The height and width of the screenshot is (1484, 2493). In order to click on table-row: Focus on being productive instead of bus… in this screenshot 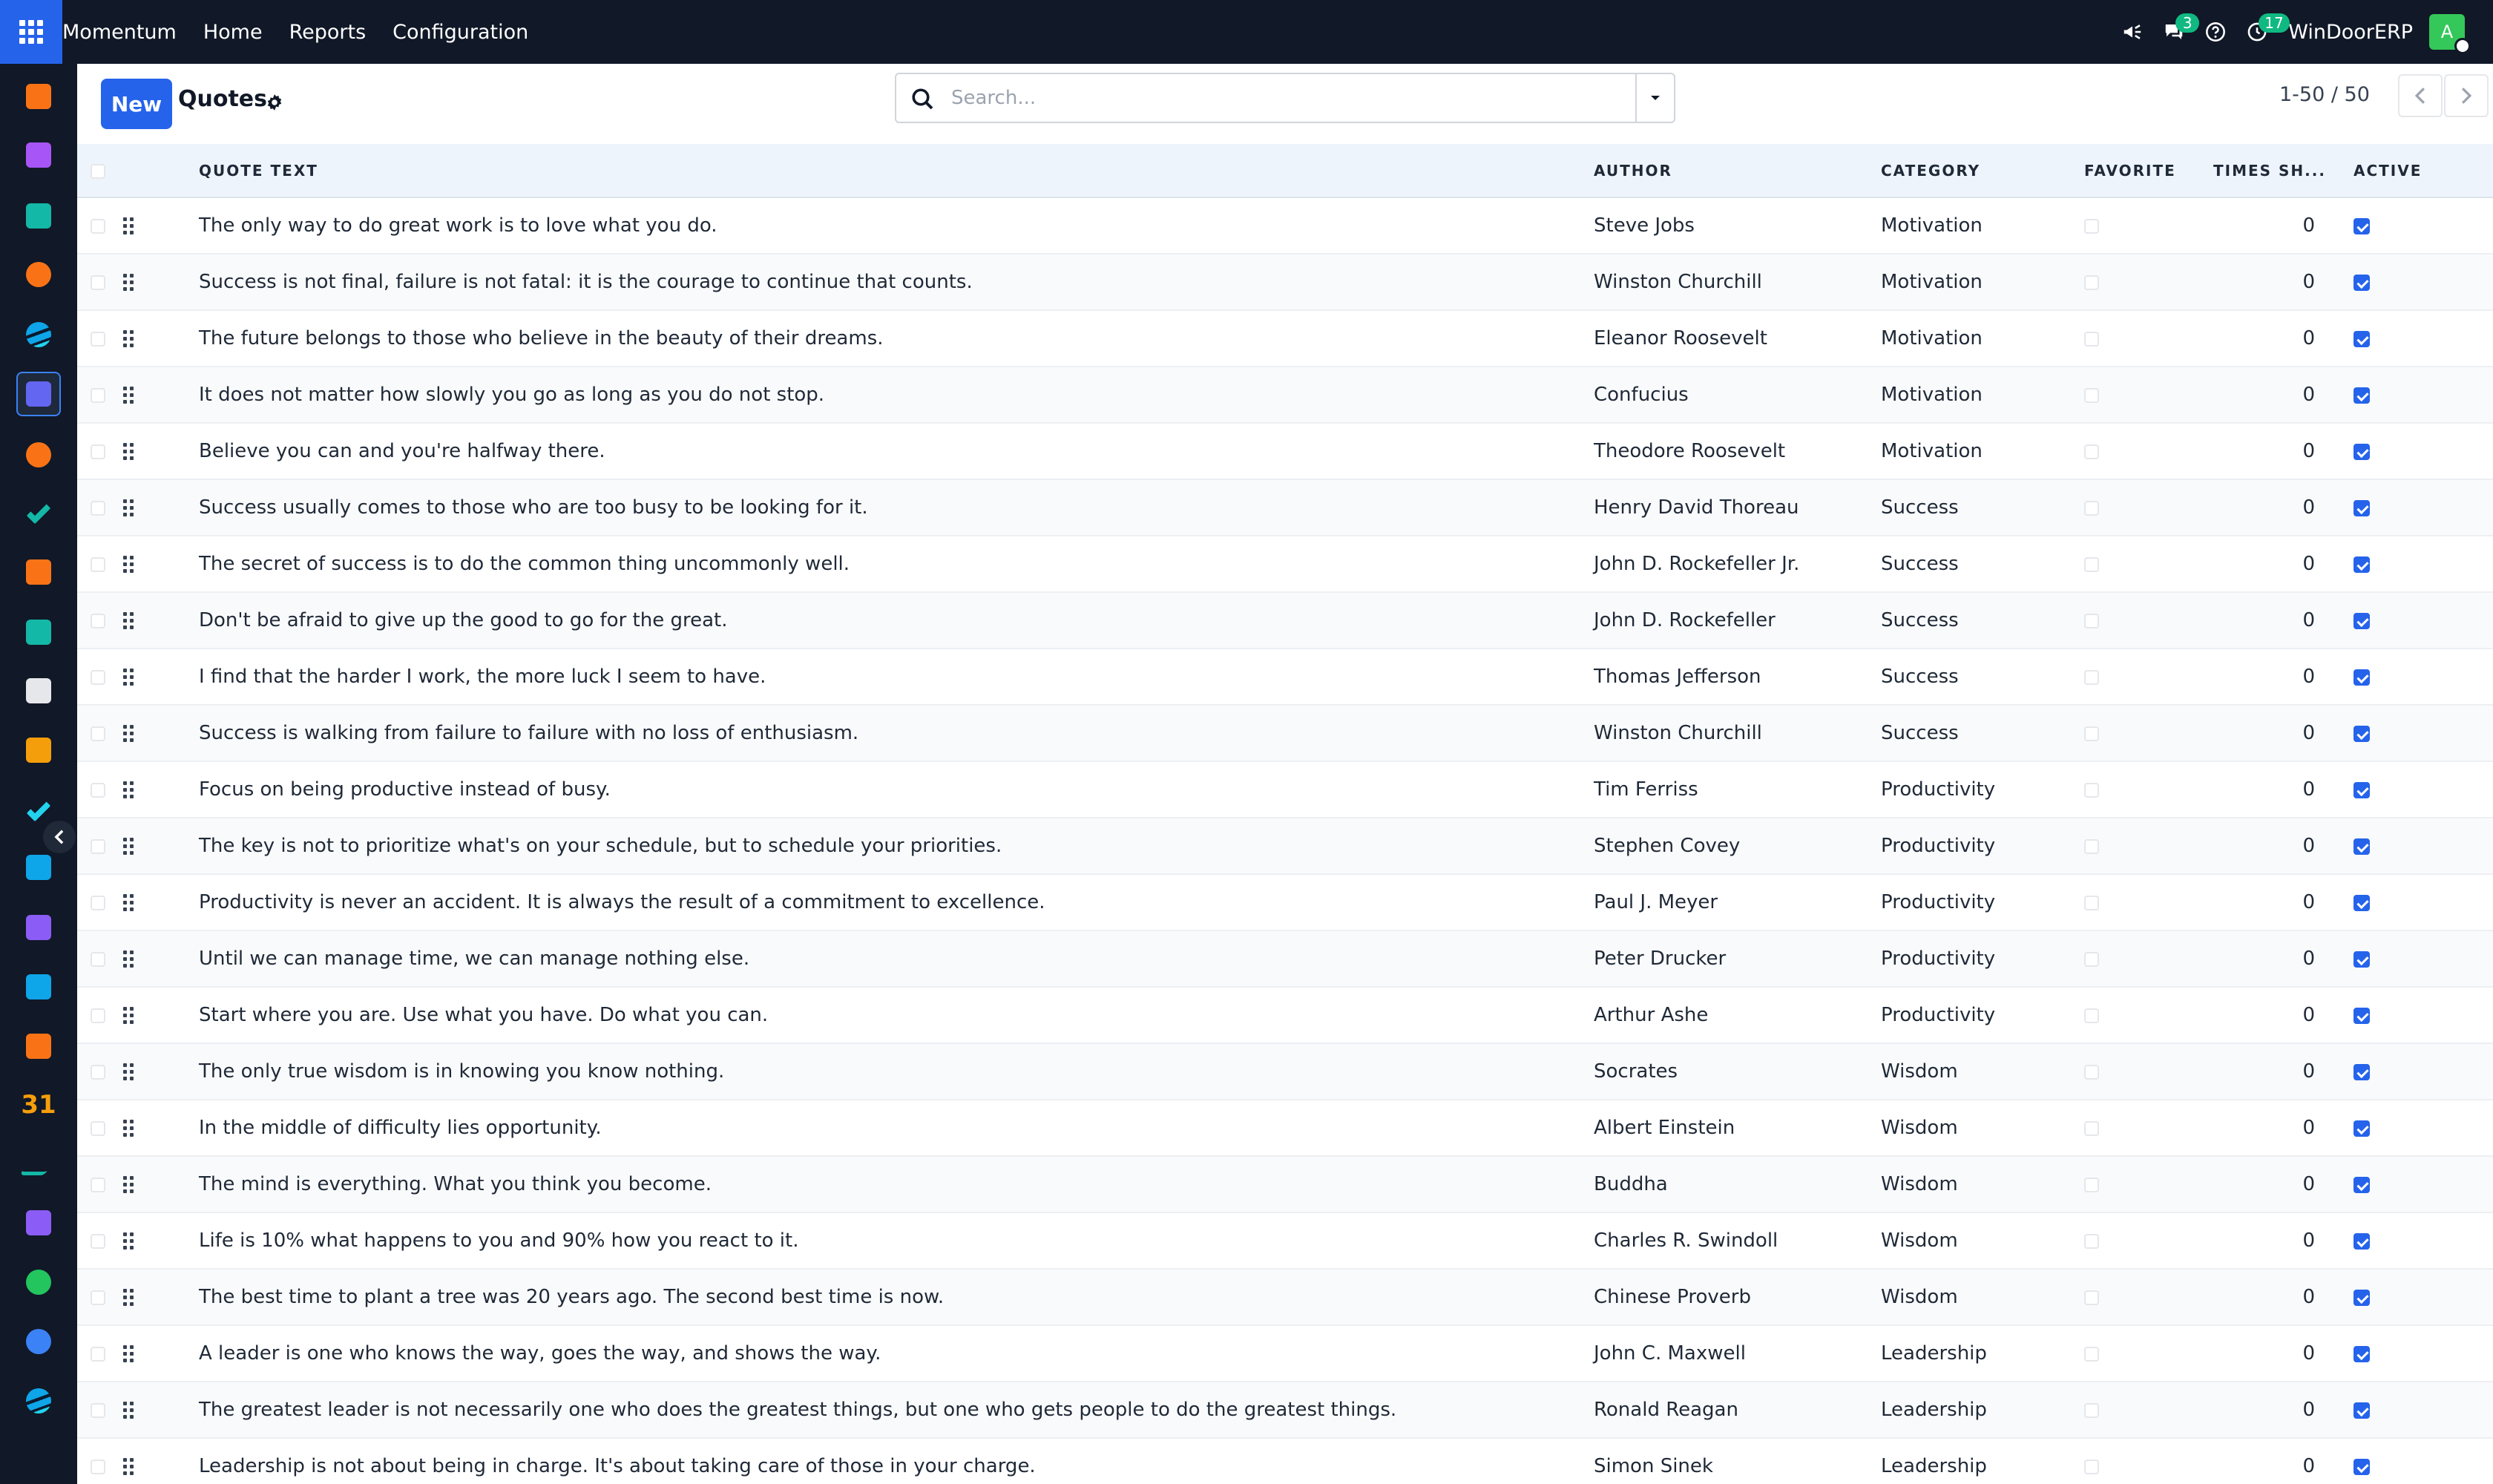, I will do `click(1285, 789)`.